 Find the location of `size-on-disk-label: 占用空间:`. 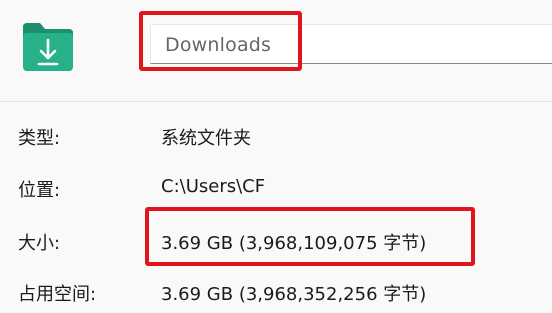

size-on-disk-label: 占用空间: is located at coordinates (57, 294).